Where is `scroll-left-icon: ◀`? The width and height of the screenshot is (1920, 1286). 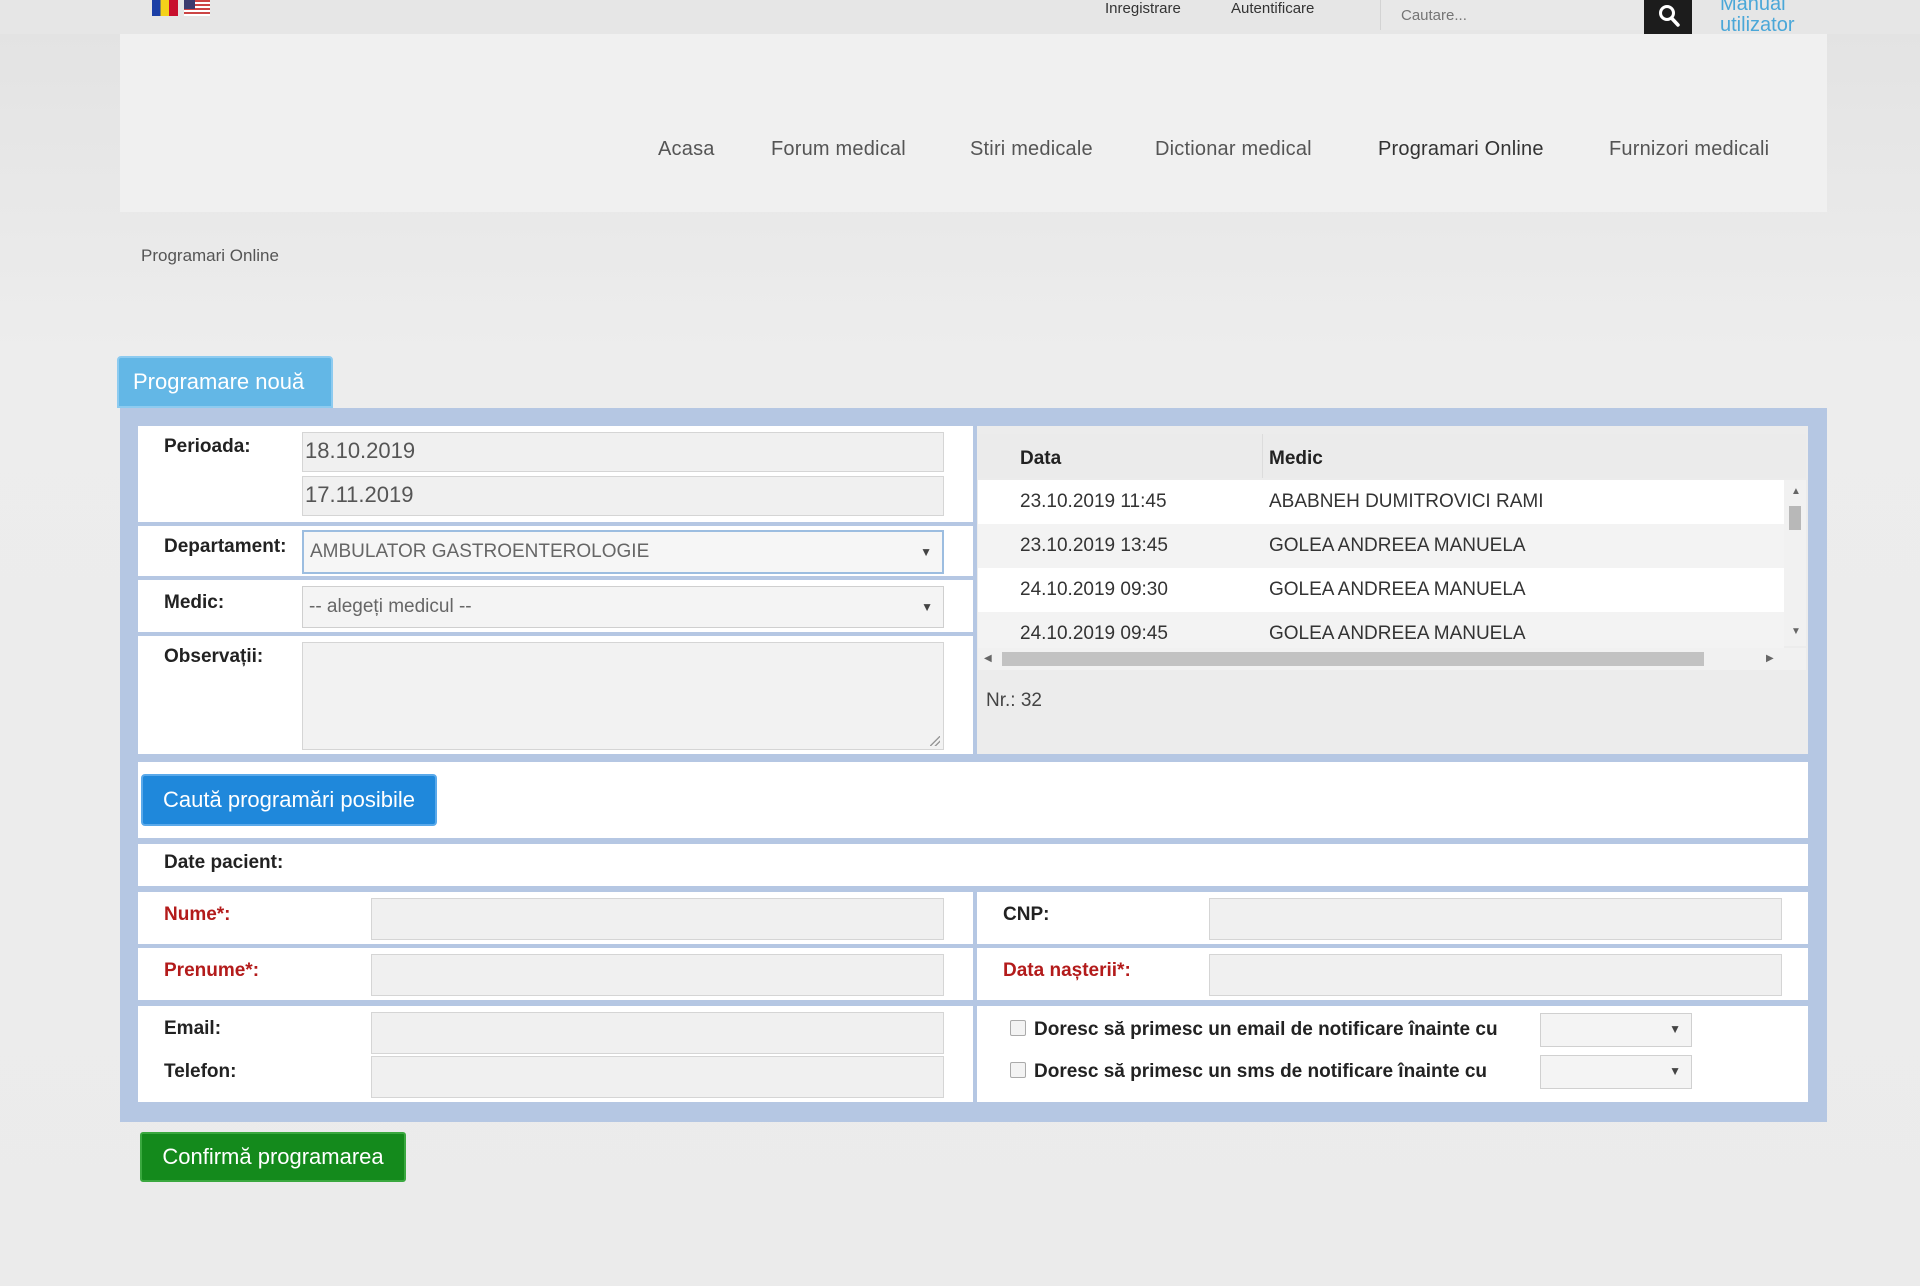 scroll-left-icon: ◀ is located at coordinates (988, 658).